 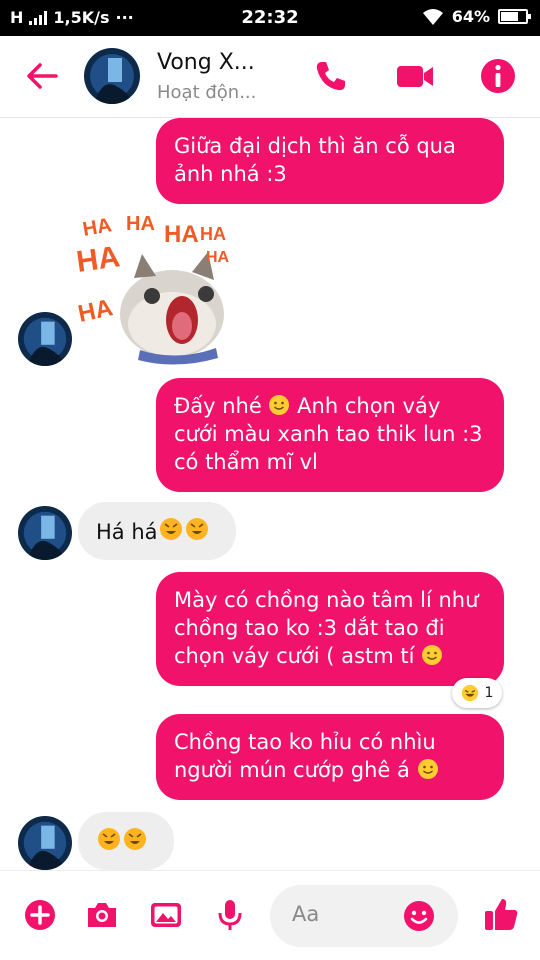 What do you see at coordinates (364, 916) in the screenshot?
I see `message-input: Aa` at bounding box center [364, 916].